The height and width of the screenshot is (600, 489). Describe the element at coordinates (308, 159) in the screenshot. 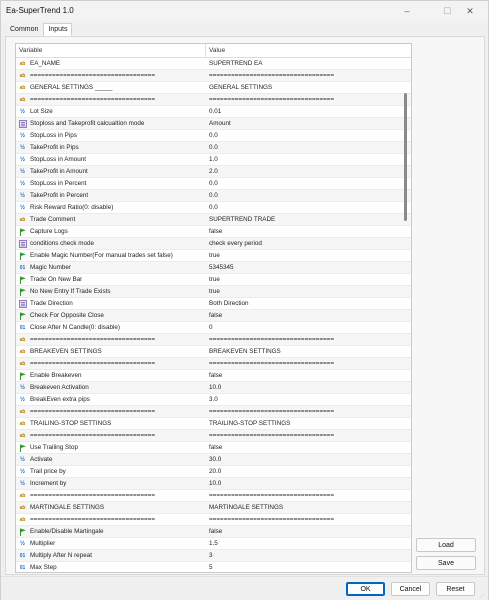

I see `value-cell: 1.0` at that location.